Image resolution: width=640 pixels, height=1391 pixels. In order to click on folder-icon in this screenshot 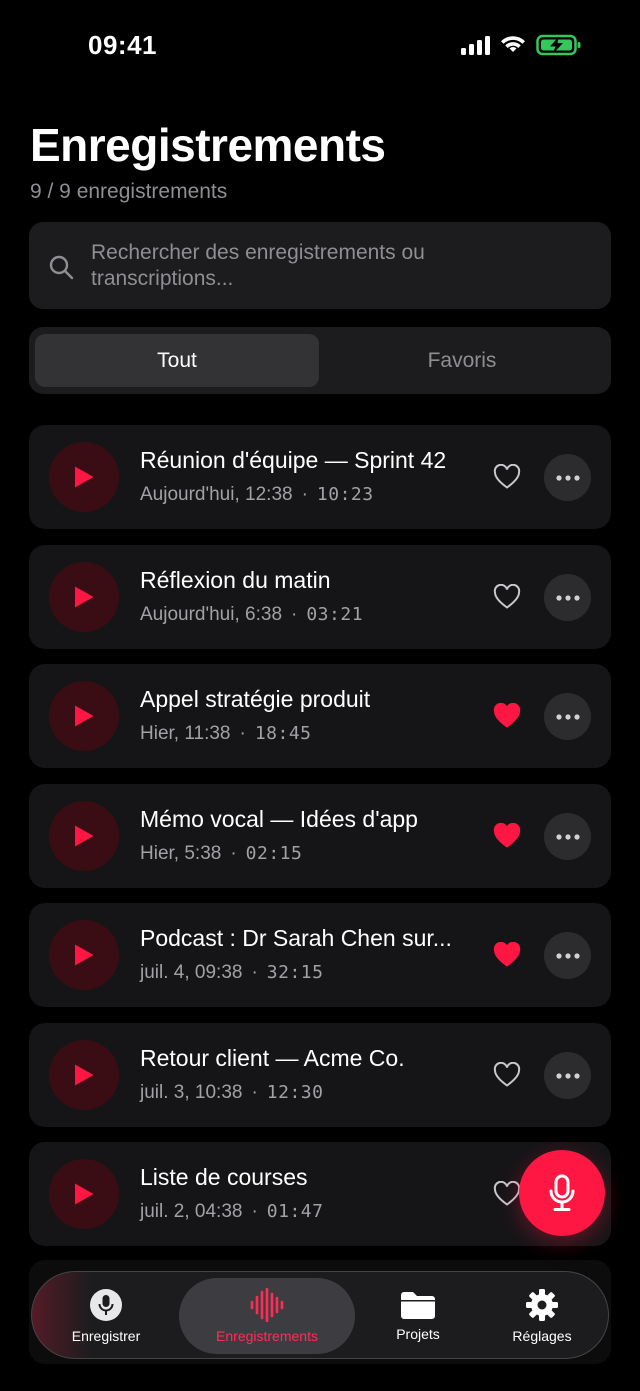, I will do `click(418, 1305)`.